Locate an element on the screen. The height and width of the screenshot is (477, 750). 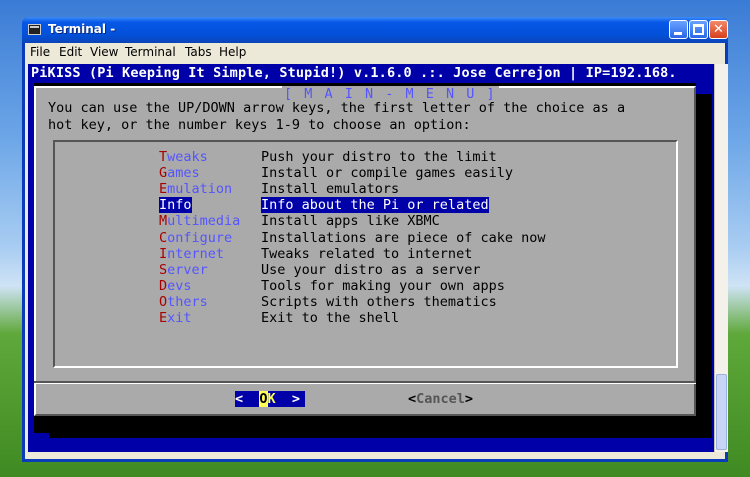
maximize-icon is located at coordinates (698, 29).